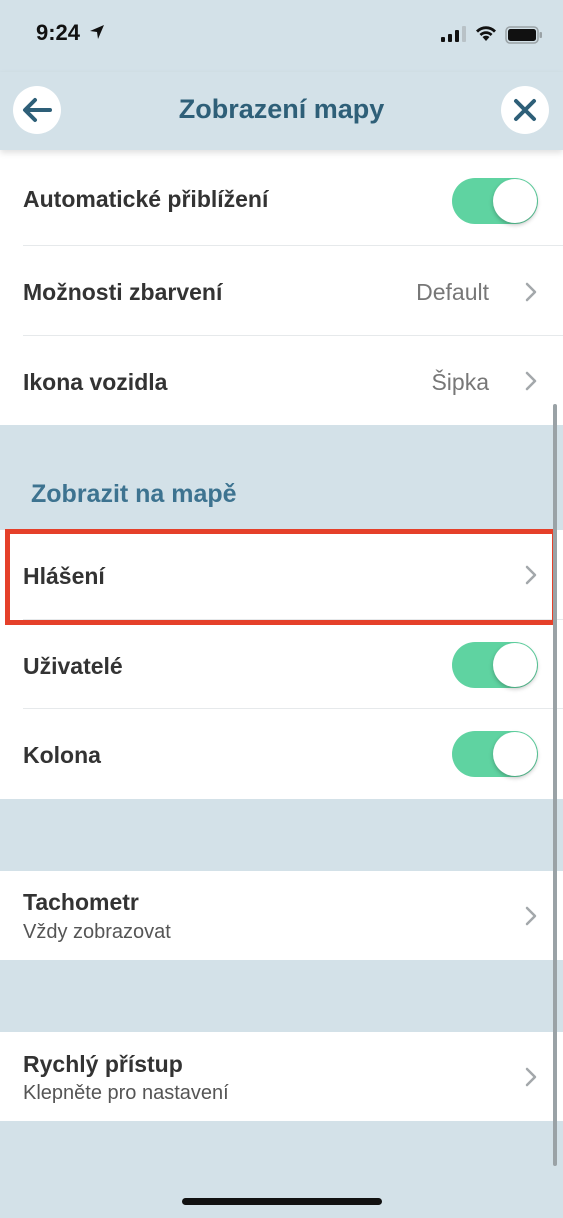 The height and width of the screenshot is (1218, 563). Describe the element at coordinates (62, 755) in the screenshot. I see `convoy-label: Kolona` at that location.